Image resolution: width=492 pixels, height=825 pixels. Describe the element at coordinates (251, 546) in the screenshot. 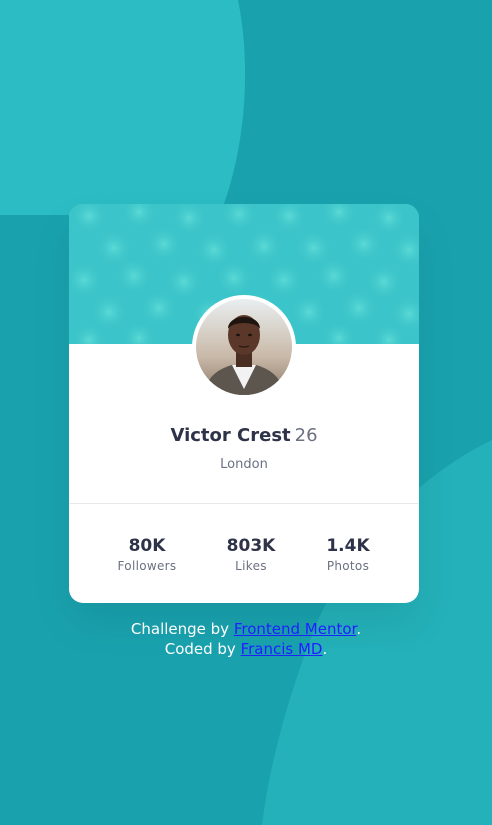

I see `stat-value: 803K` at that location.